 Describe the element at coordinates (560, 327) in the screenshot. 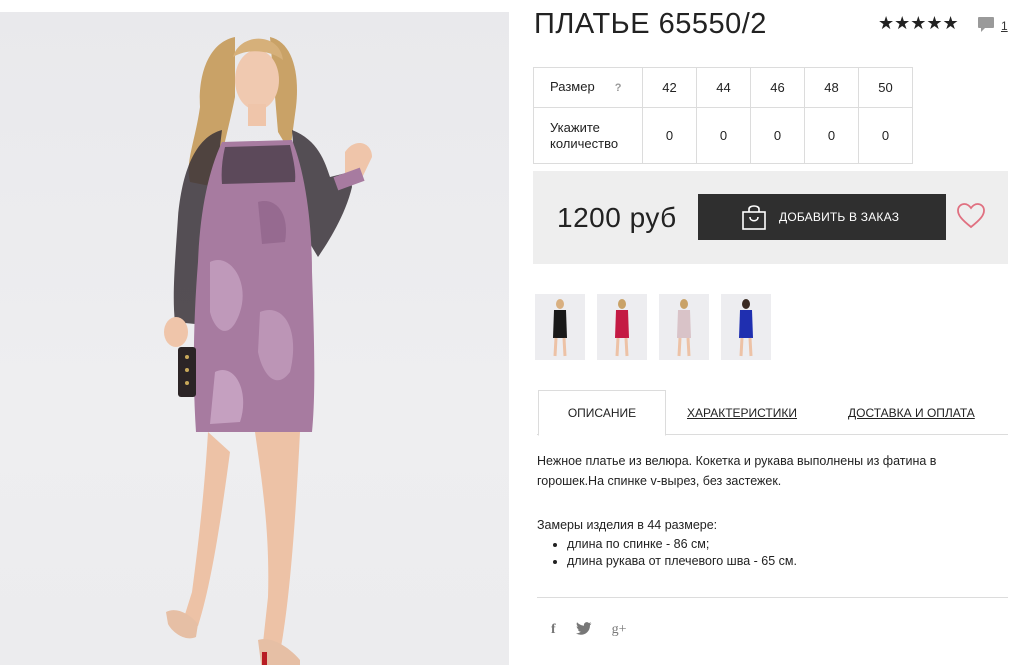

I see `thumbnail-black` at that location.